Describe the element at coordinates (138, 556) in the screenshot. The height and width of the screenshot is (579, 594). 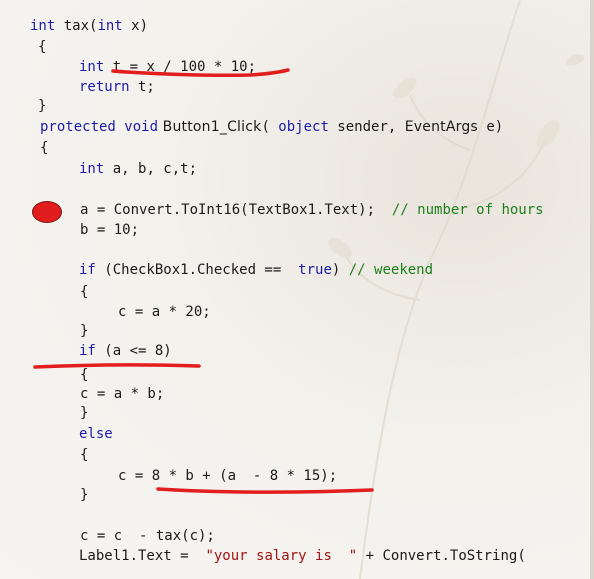
I see `code-text: Label1.Text =` at that location.